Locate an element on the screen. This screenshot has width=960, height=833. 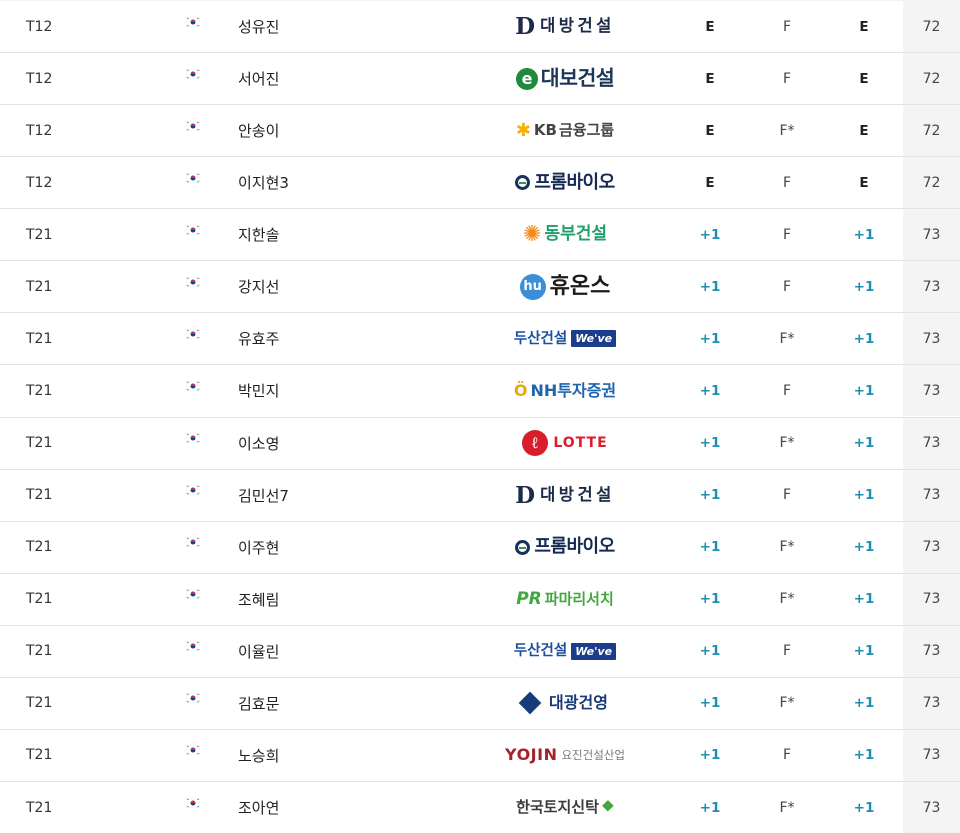
player-sponsor: 대광건영 is located at coordinates (565, 703).